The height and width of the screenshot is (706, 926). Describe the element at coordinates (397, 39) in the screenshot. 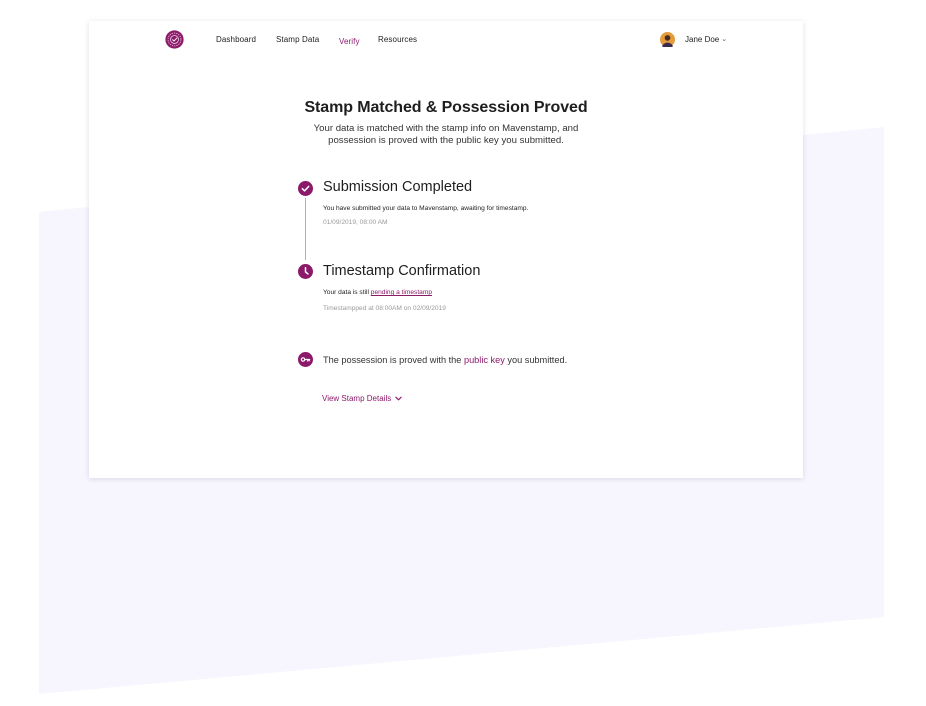

I see `nav-resources: Resources` at that location.